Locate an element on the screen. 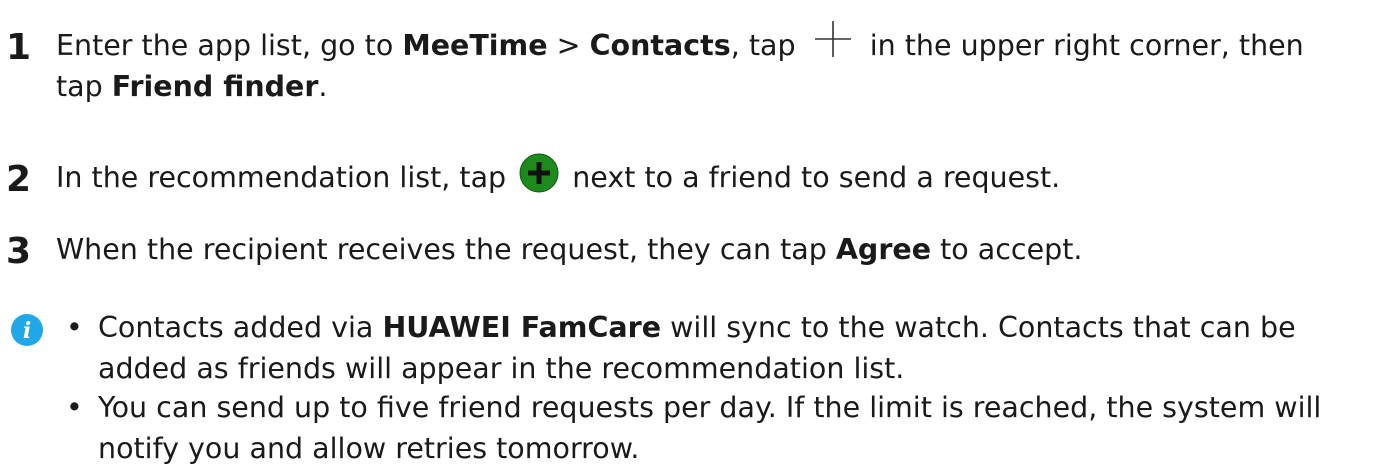 This screenshot has width=1379, height=469. svg-text: i is located at coordinates (27, 331).